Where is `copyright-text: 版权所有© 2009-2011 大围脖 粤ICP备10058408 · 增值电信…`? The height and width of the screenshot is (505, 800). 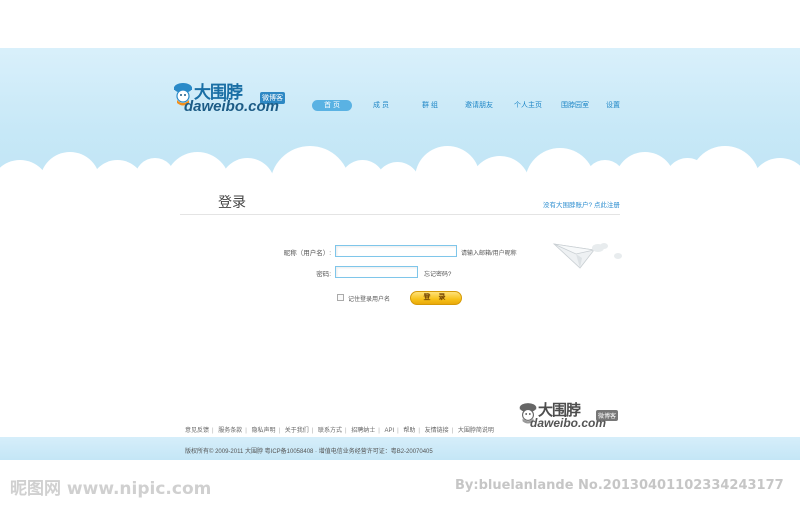
copyright-text: 版权所有© 2009-2011 大围脖 粤ICP备10058408 · 增值电信… is located at coordinates (309, 452).